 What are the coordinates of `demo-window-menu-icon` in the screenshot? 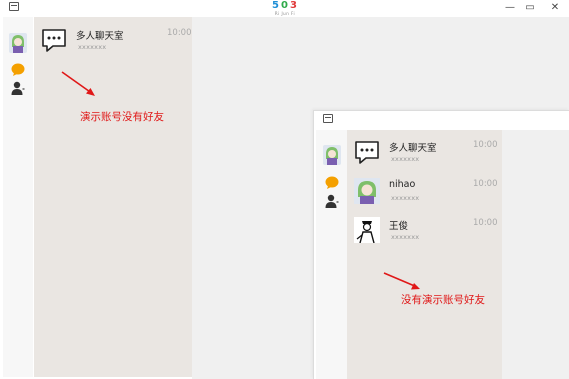 It's located at (328, 118).